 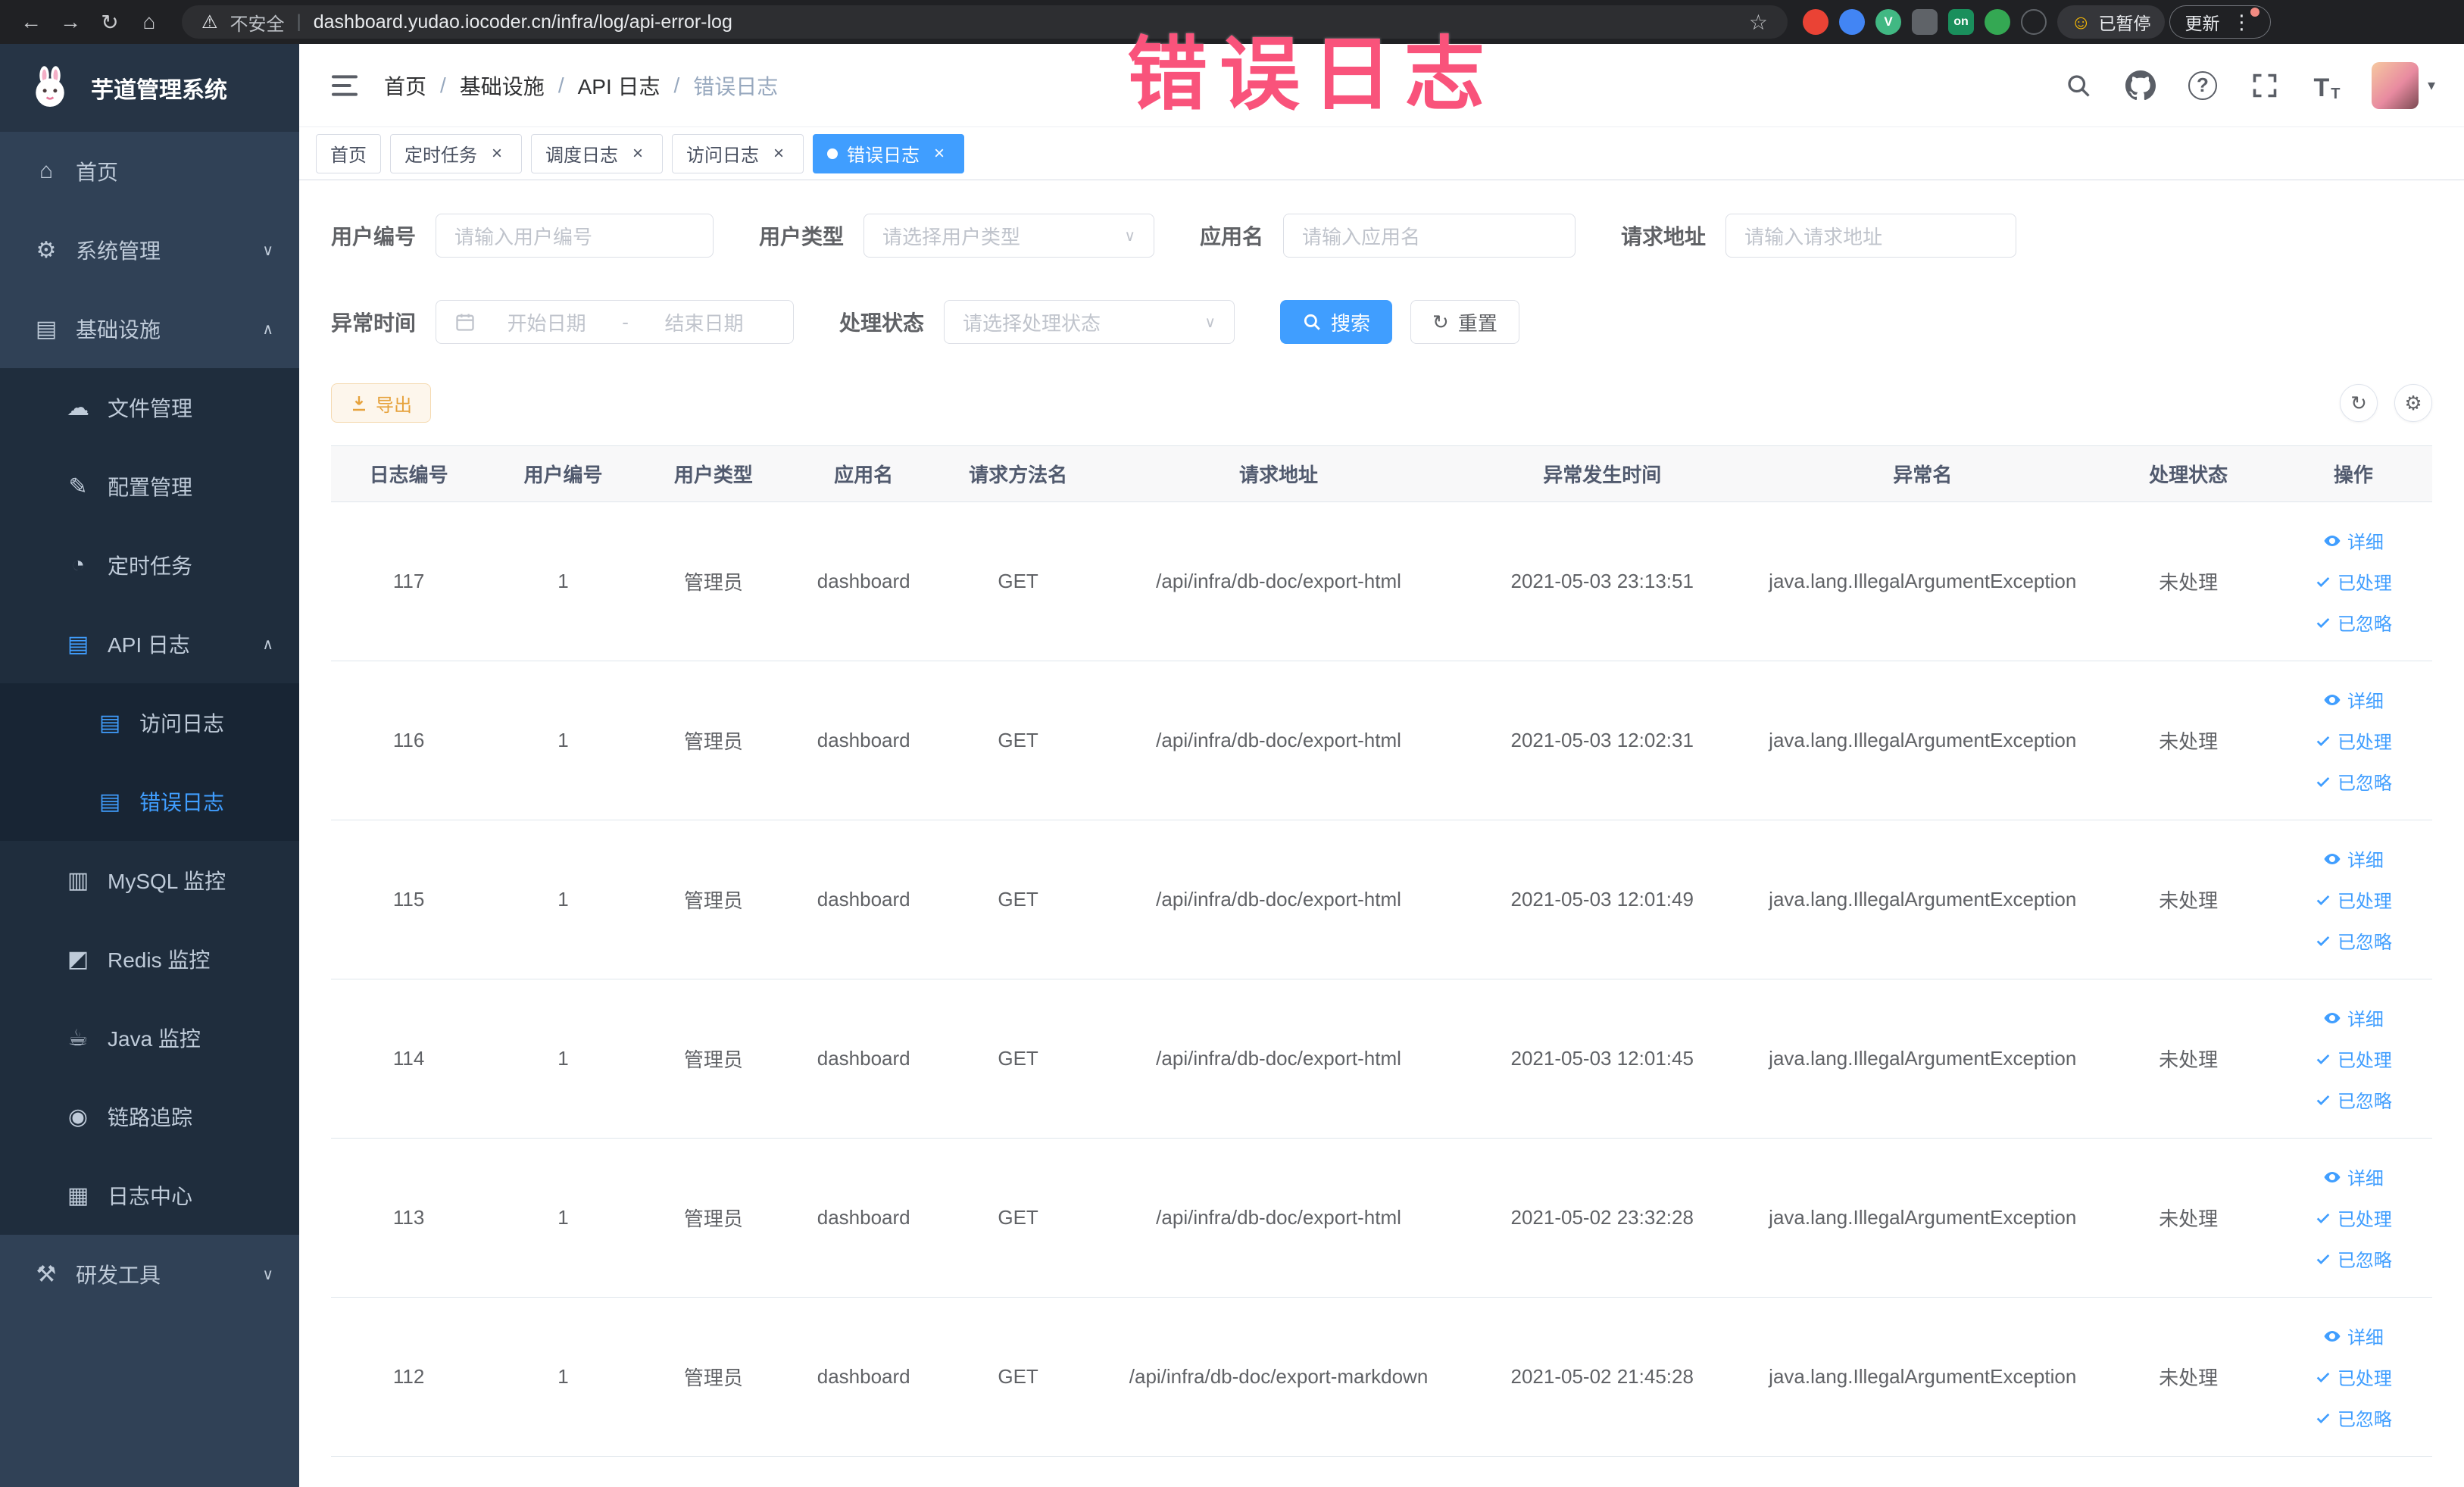 What do you see at coordinates (883, 155) in the screenshot?
I see `tab-label: 错误日志` at bounding box center [883, 155].